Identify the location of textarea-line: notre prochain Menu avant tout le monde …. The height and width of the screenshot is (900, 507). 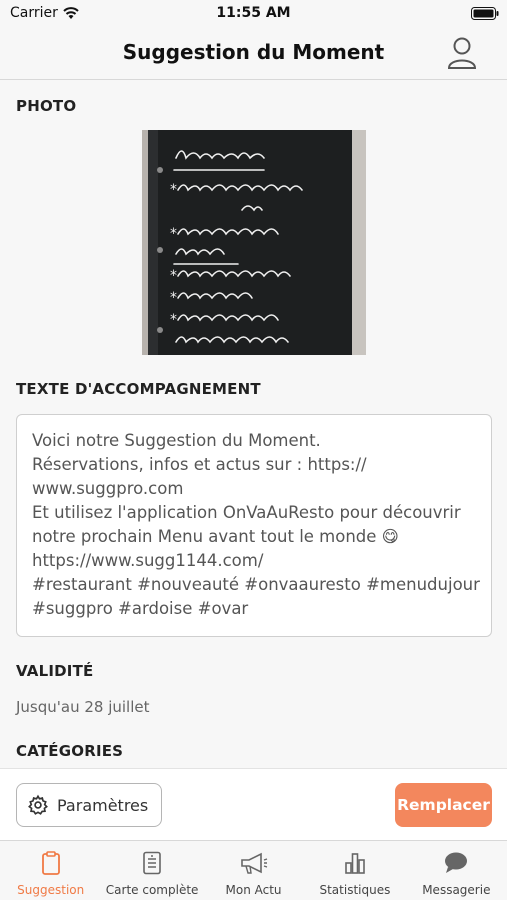
(215, 536).